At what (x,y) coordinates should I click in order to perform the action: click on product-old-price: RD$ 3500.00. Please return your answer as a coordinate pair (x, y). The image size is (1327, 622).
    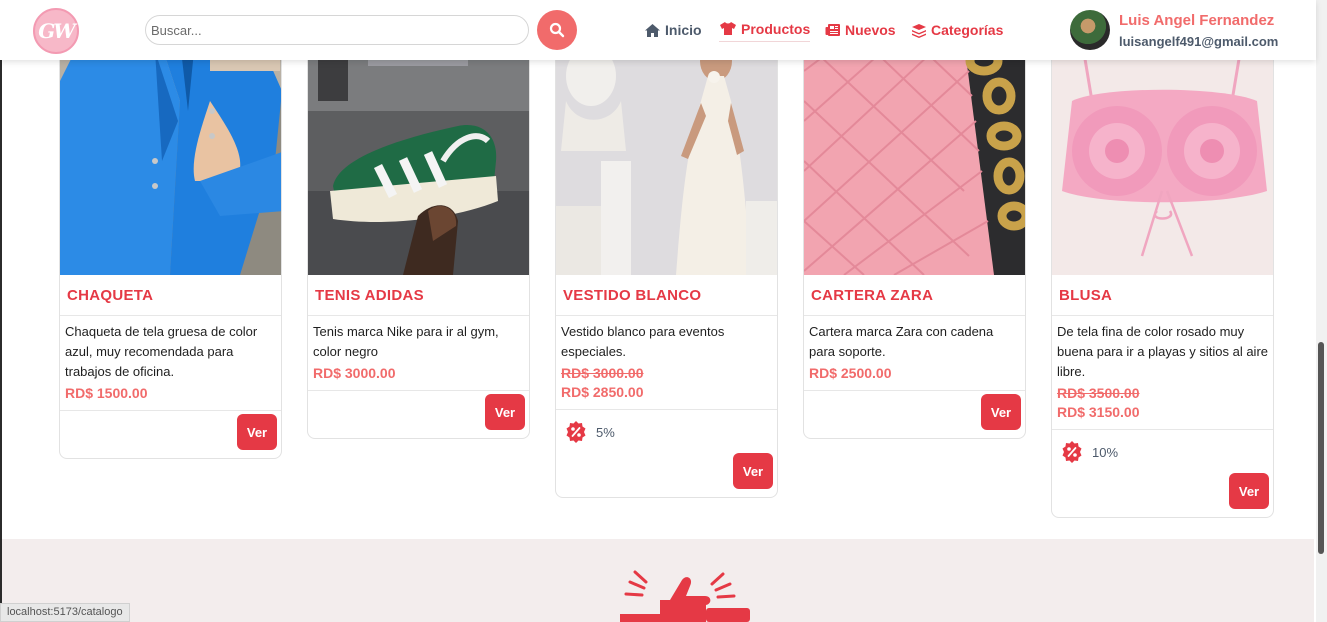
    Looking at the image, I should click on (1098, 393).